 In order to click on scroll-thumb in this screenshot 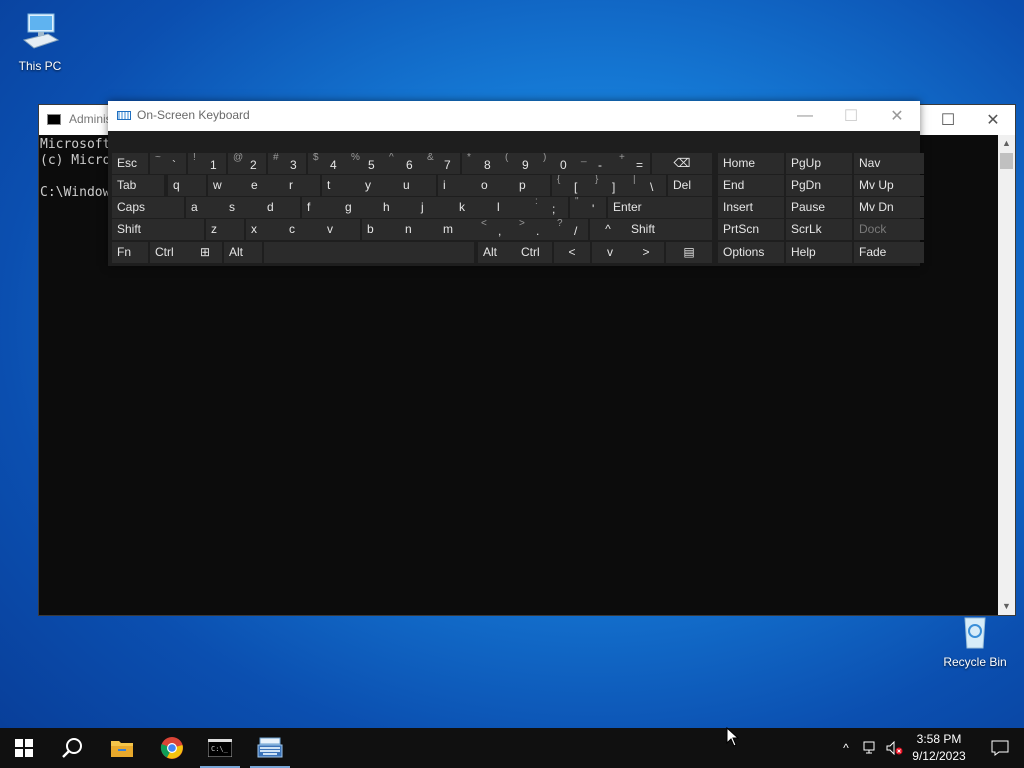, I will do `click(1006, 161)`.